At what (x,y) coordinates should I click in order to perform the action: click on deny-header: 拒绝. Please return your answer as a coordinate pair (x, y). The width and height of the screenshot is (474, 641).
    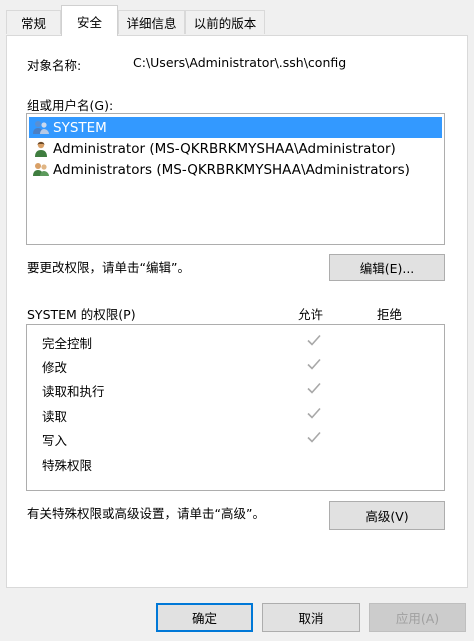
    Looking at the image, I should click on (390, 314).